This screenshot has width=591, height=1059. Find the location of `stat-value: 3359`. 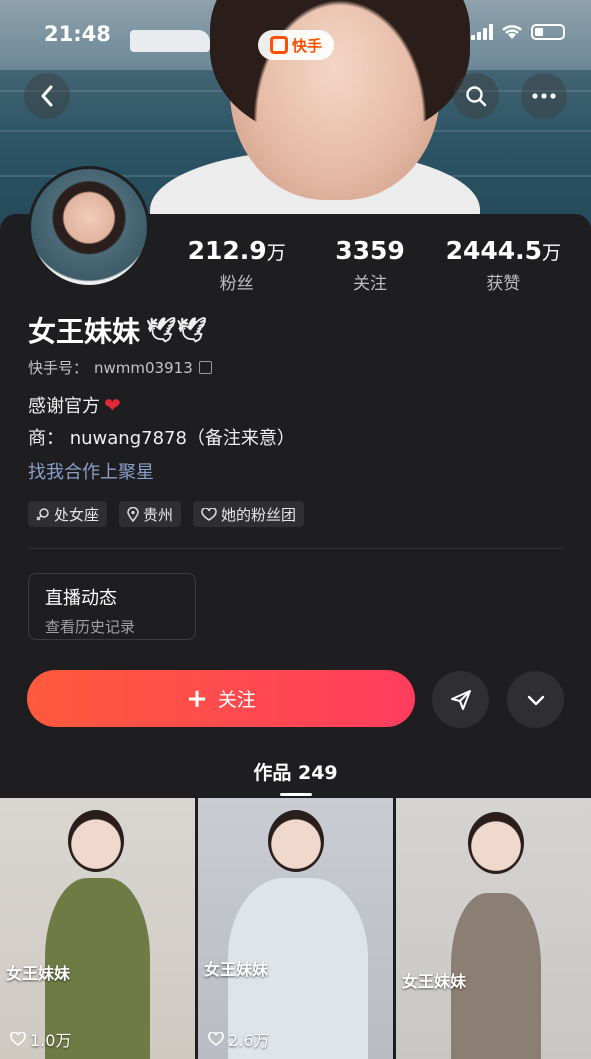

stat-value: 3359 is located at coordinates (370, 250).